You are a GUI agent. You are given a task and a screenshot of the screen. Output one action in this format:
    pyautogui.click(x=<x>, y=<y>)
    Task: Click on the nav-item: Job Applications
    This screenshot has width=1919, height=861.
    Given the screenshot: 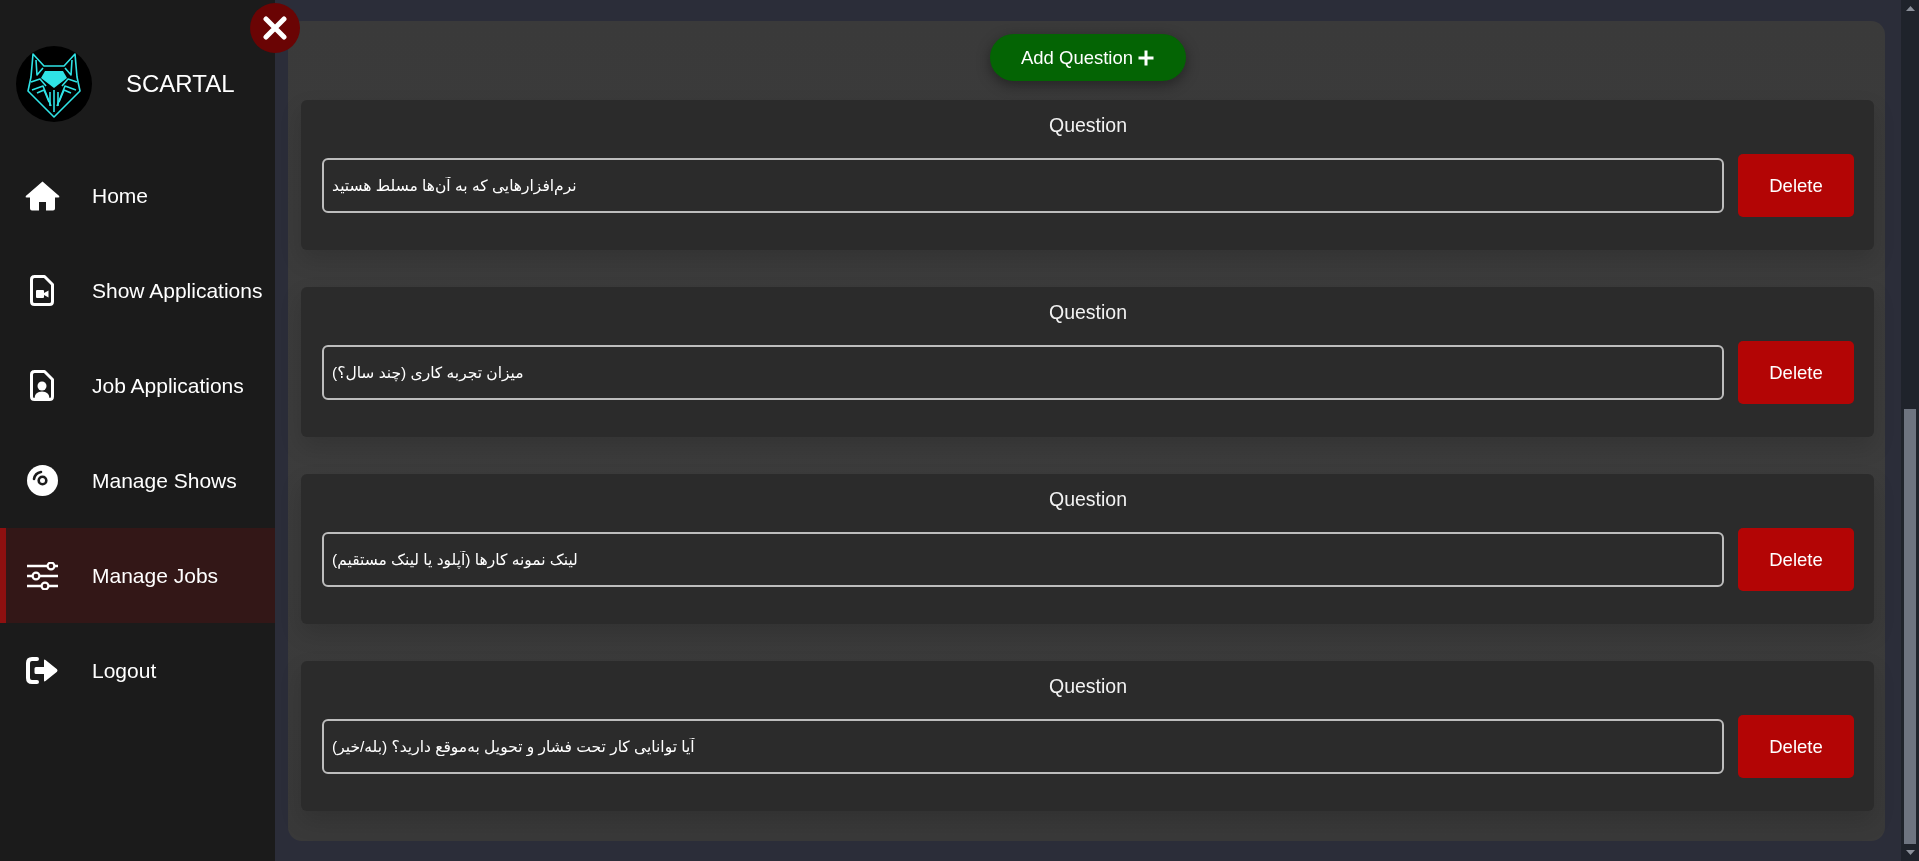 What is the action you would take?
    pyautogui.click(x=137, y=385)
    